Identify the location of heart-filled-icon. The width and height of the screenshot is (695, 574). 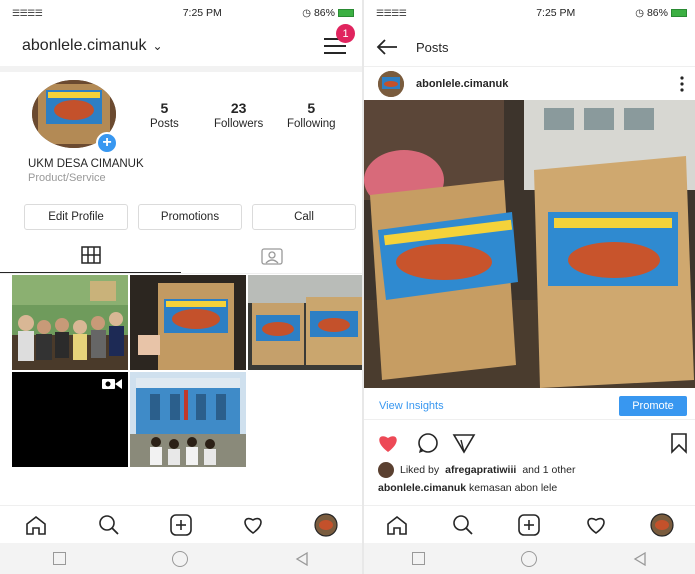
(388, 443).